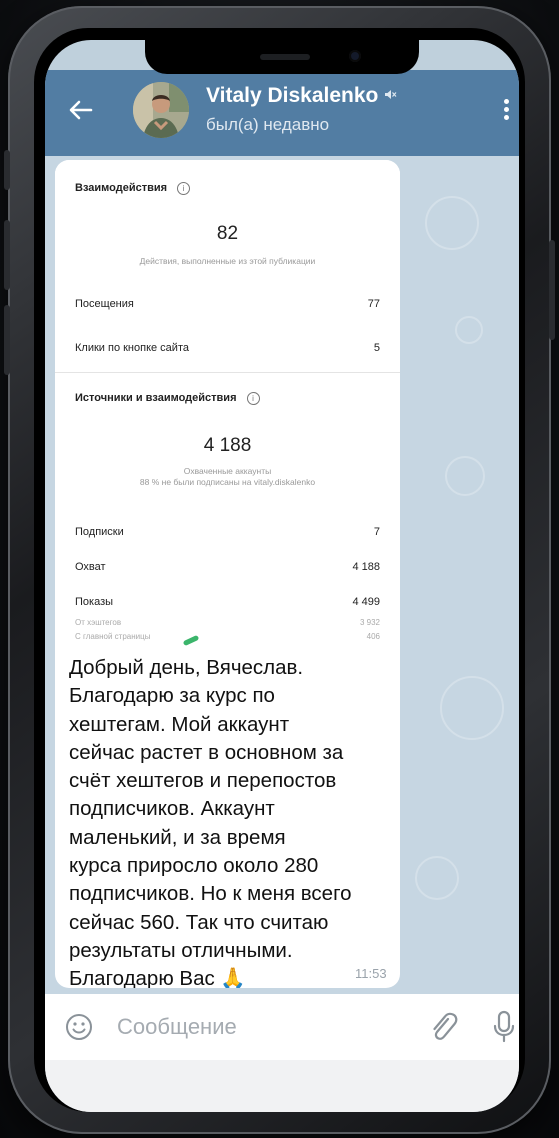 The image size is (559, 1138). I want to click on interactions-total: 82, so click(227, 233).